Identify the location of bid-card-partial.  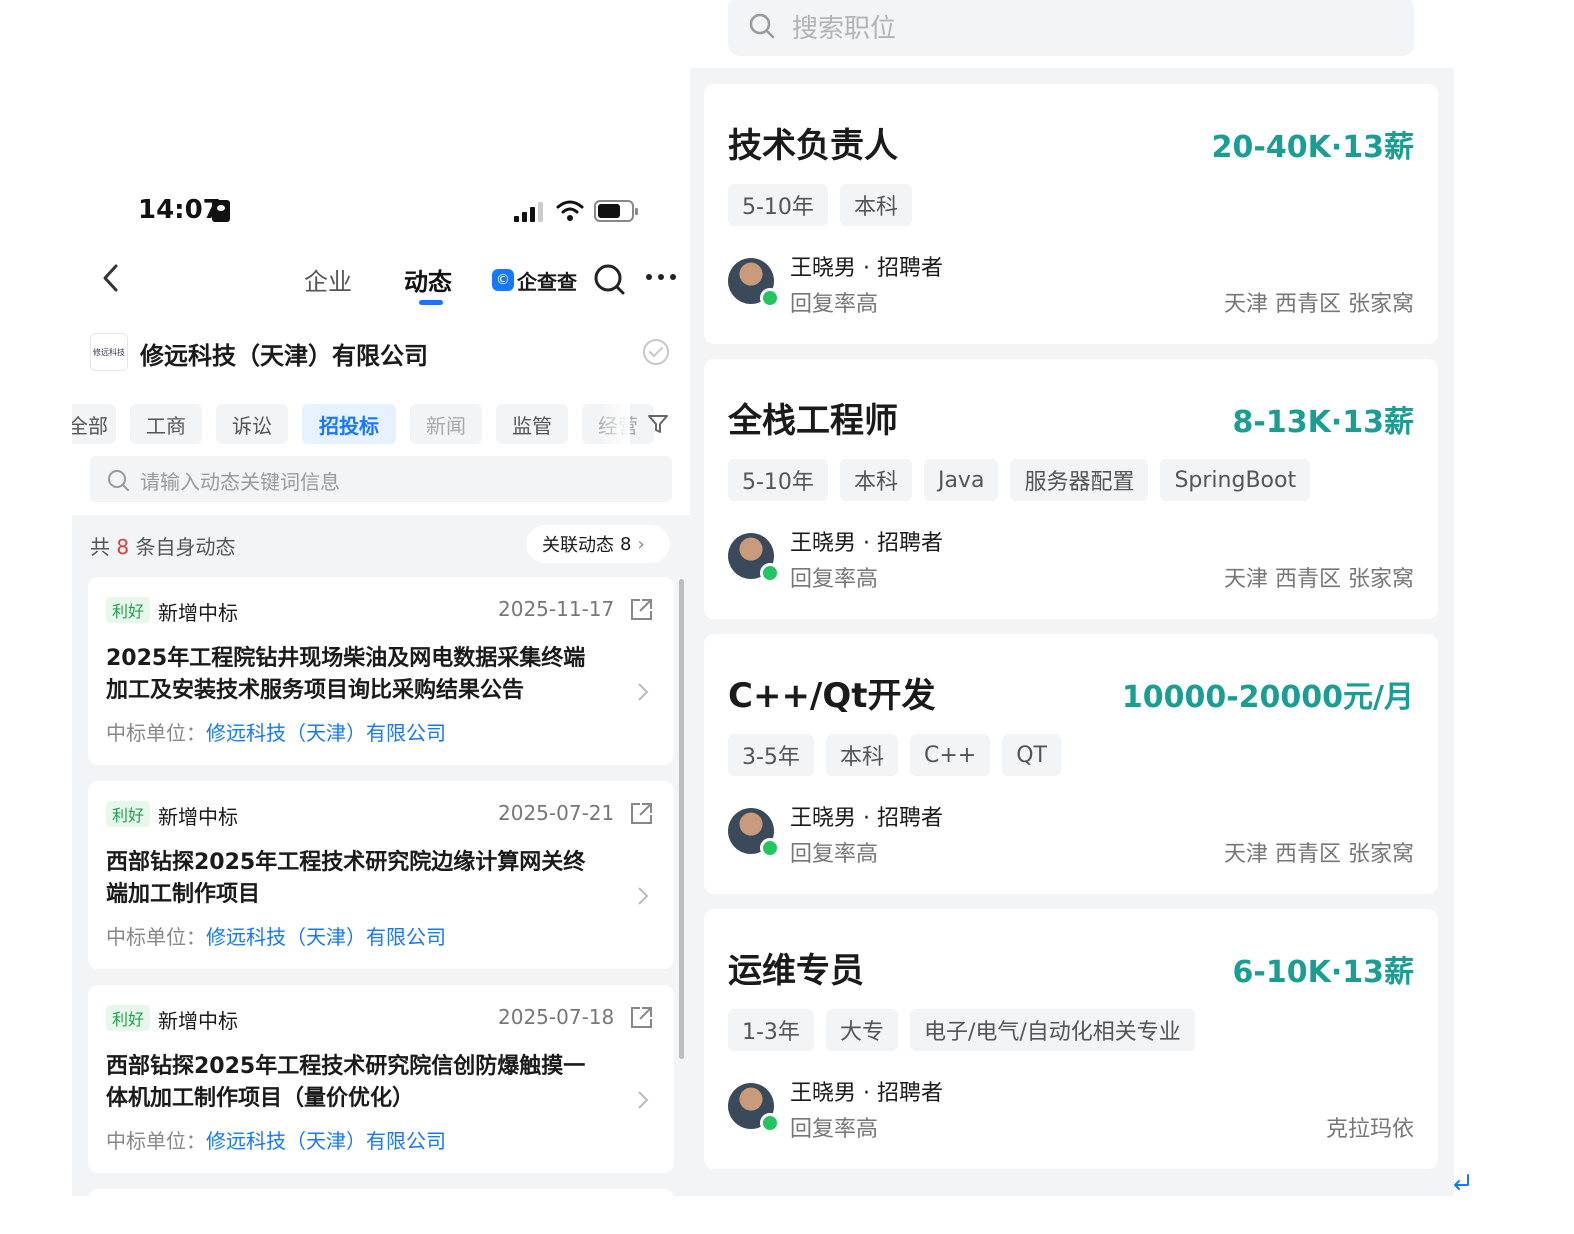
(381, 1192).